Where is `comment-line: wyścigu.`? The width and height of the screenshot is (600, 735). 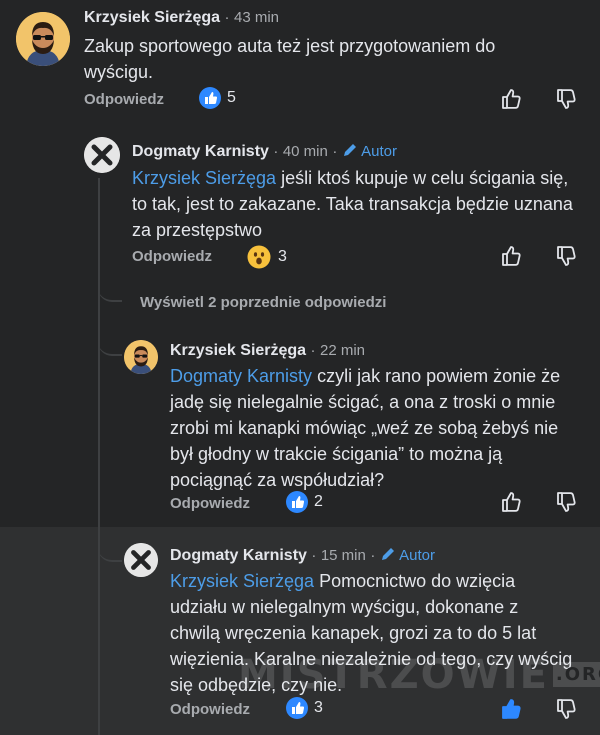
comment-line: wyścigu. is located at coordinates (119, 72).